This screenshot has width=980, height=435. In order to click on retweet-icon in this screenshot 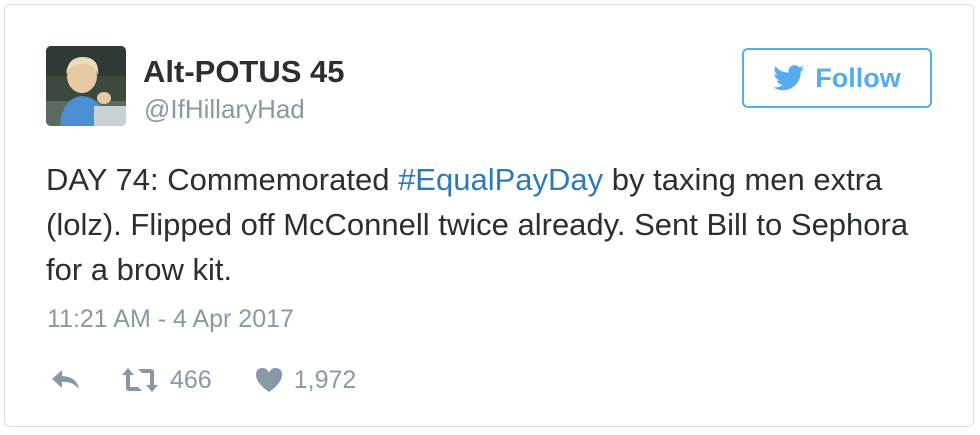, I will do `click(140, 380)`.